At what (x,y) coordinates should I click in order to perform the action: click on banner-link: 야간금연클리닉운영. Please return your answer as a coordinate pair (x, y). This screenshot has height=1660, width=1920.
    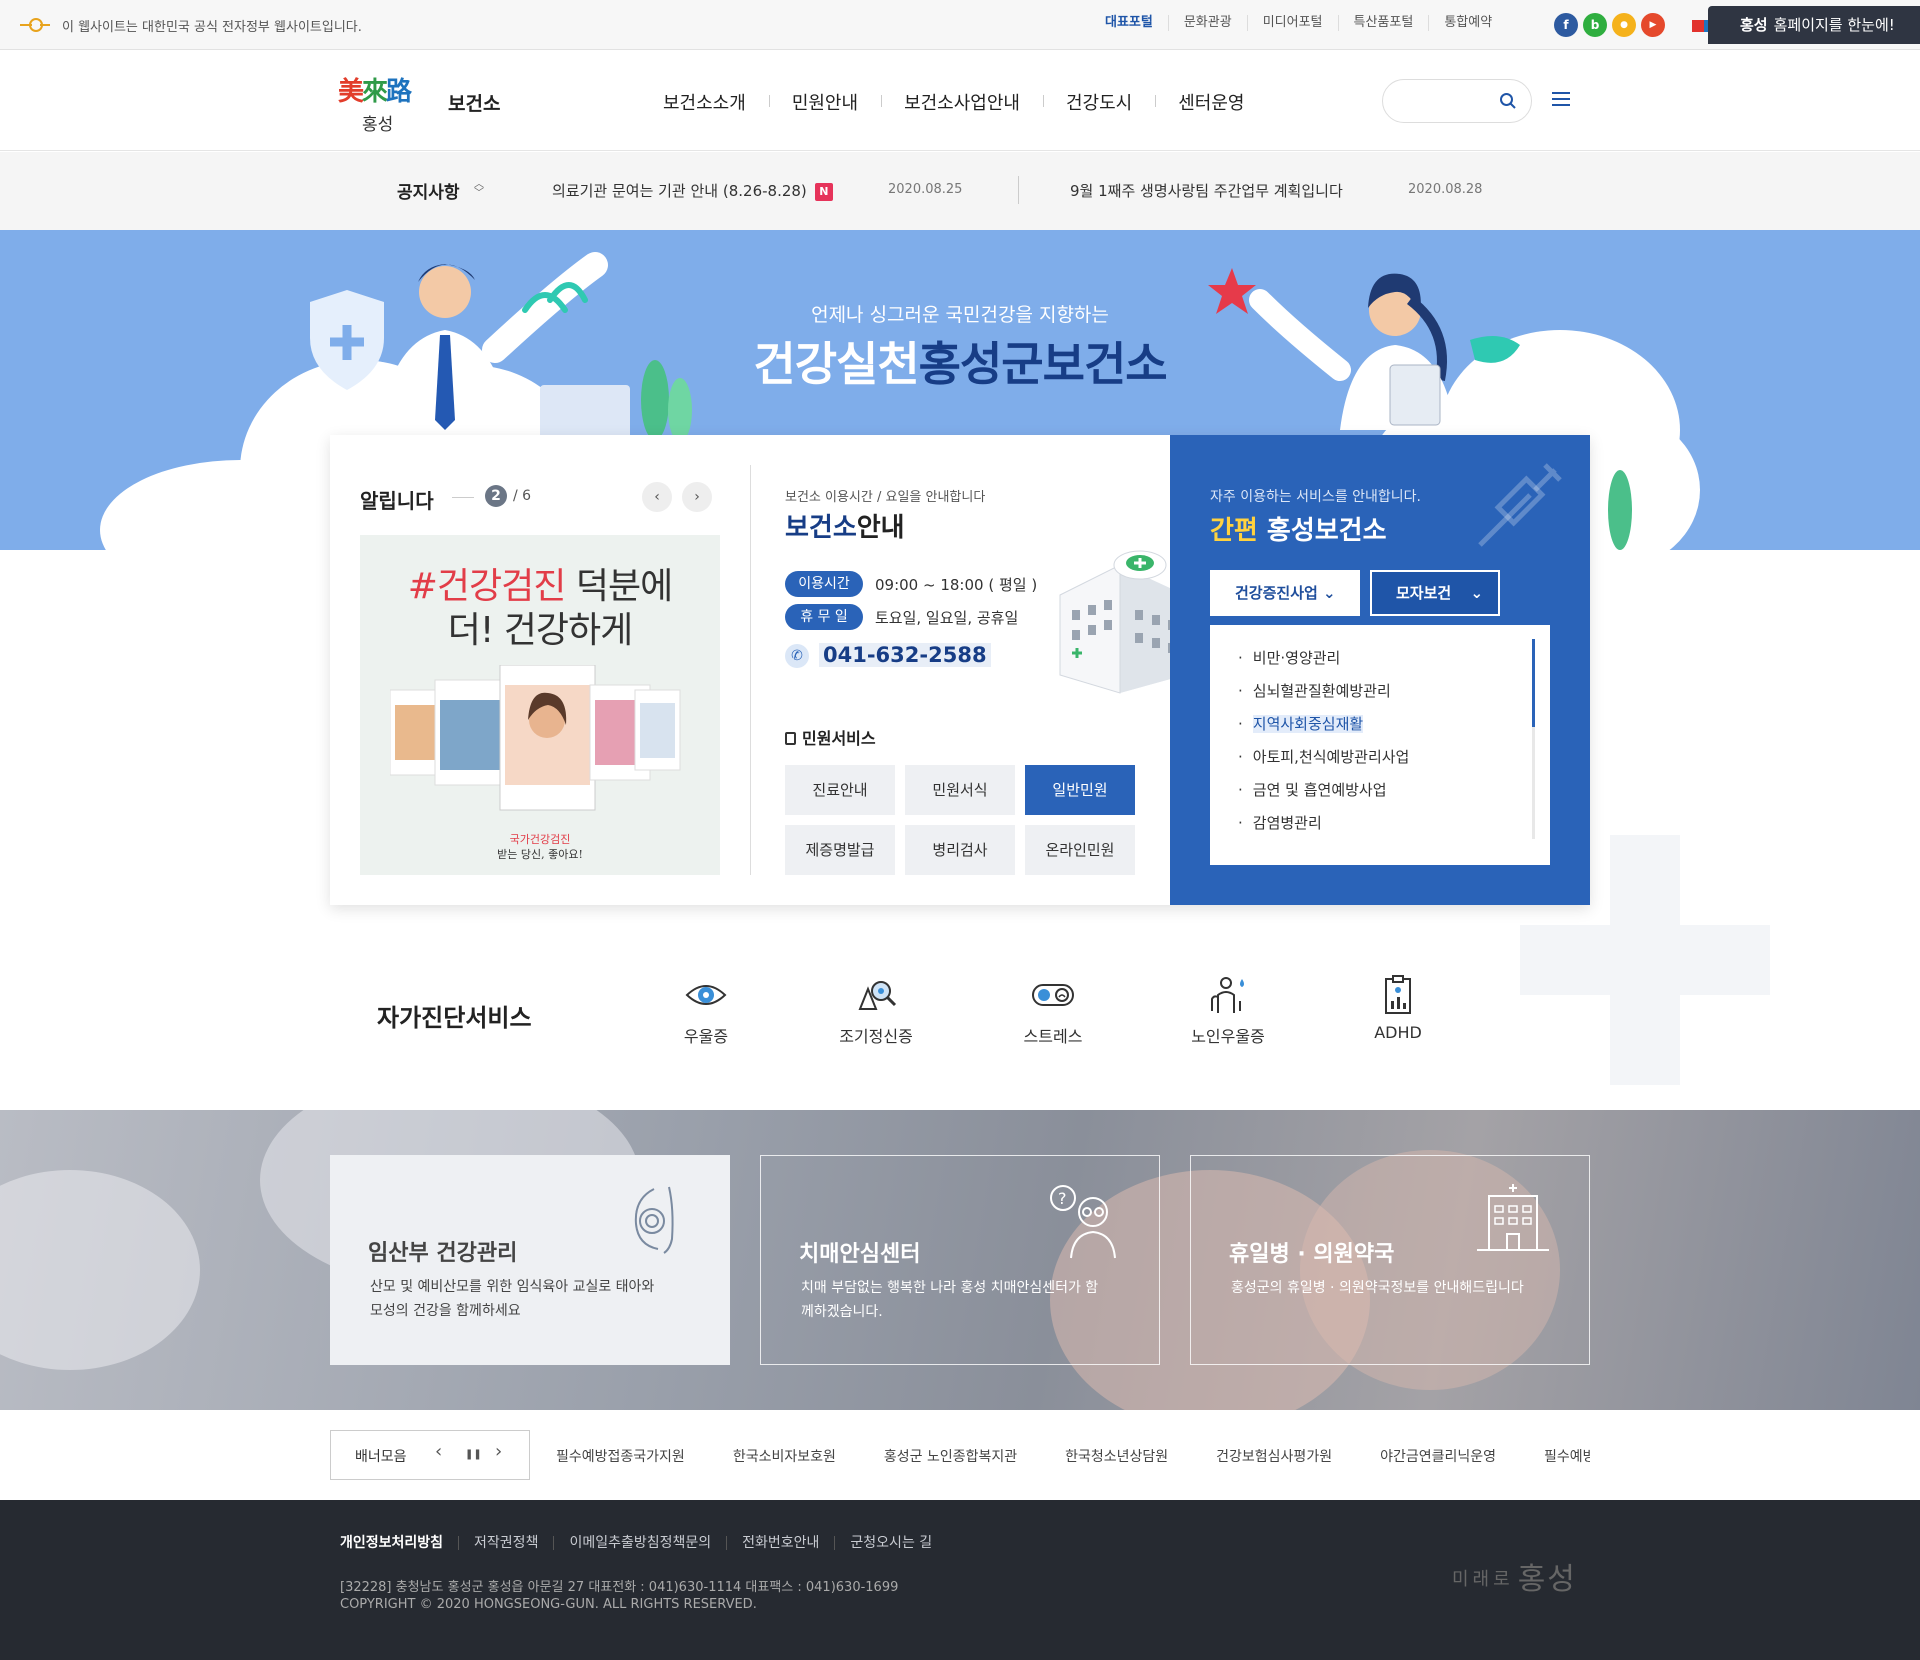
    Looking at the image, I should click on (1438, 1456).